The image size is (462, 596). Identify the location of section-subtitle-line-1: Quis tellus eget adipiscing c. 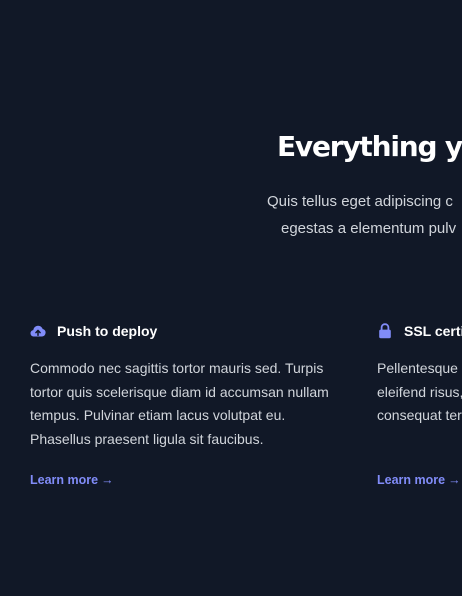
(360, 201).